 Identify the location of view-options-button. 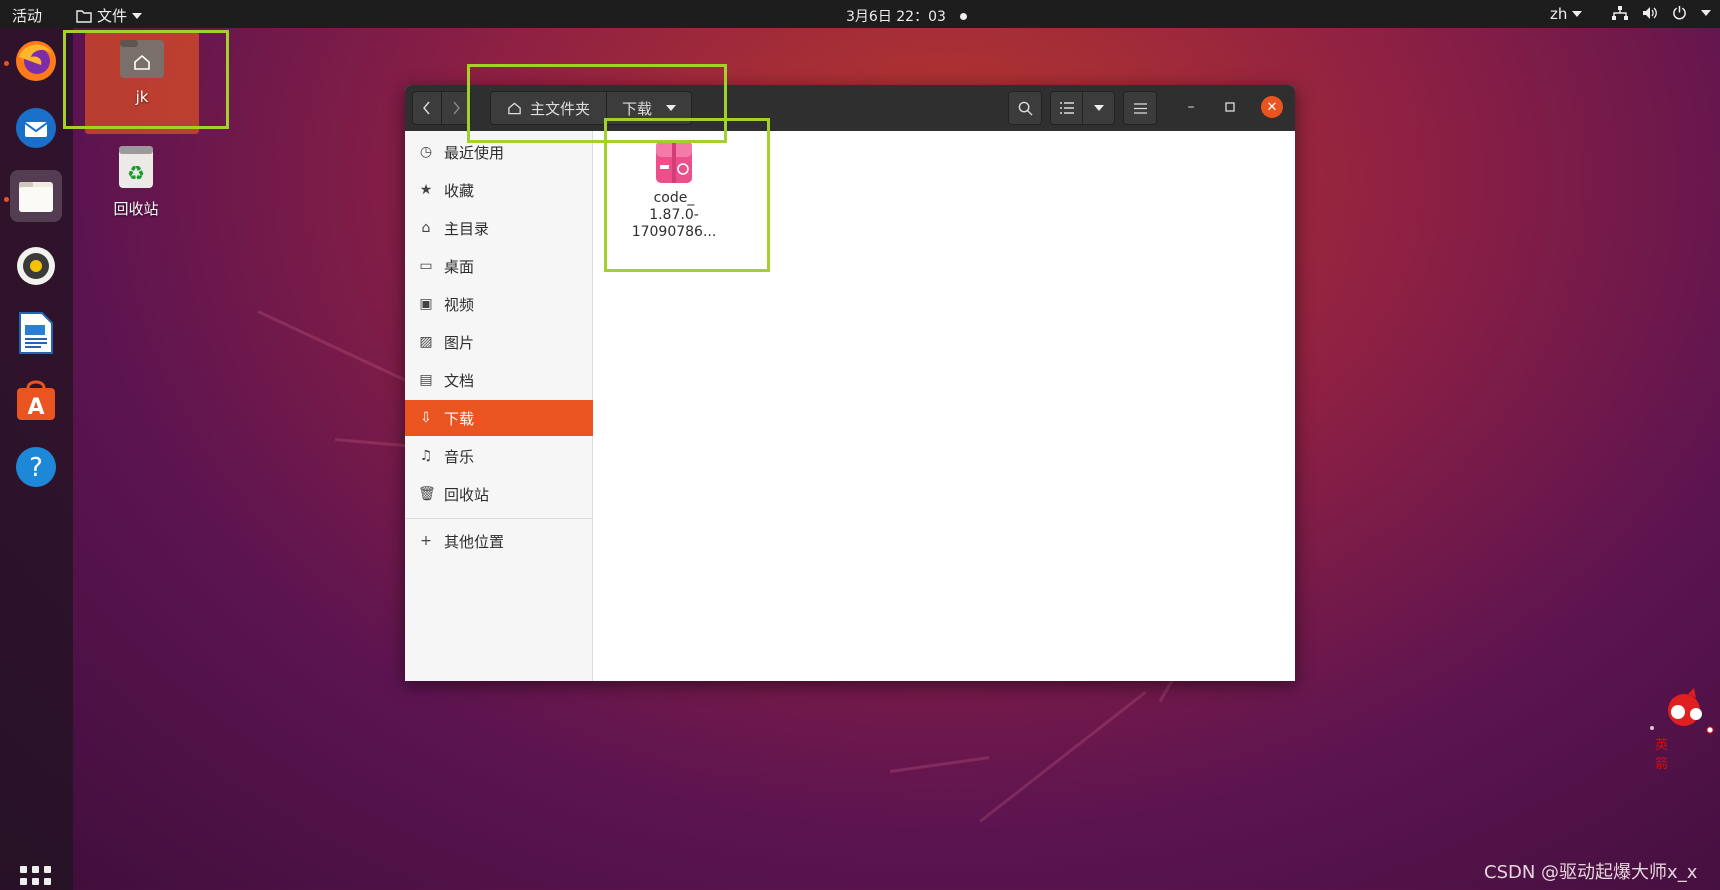
(1098, 108).